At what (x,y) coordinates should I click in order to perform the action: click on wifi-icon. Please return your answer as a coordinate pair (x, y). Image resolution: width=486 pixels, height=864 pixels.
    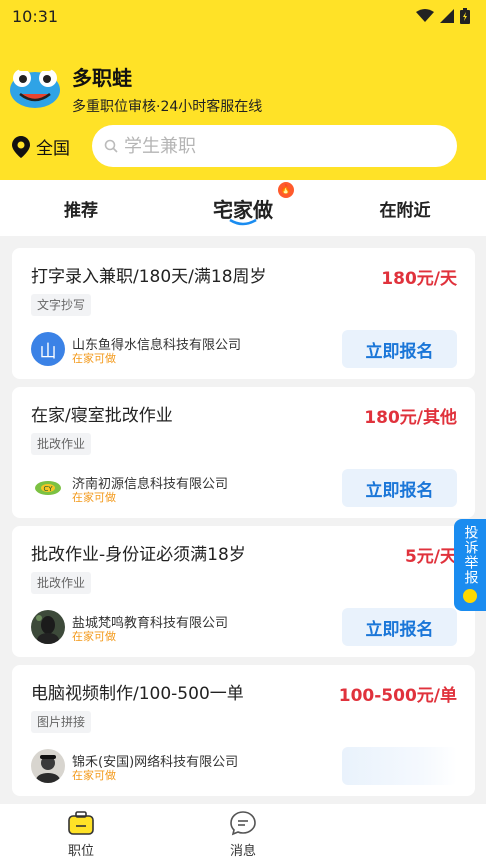
    Looking at the image, I should click on (425, 15).